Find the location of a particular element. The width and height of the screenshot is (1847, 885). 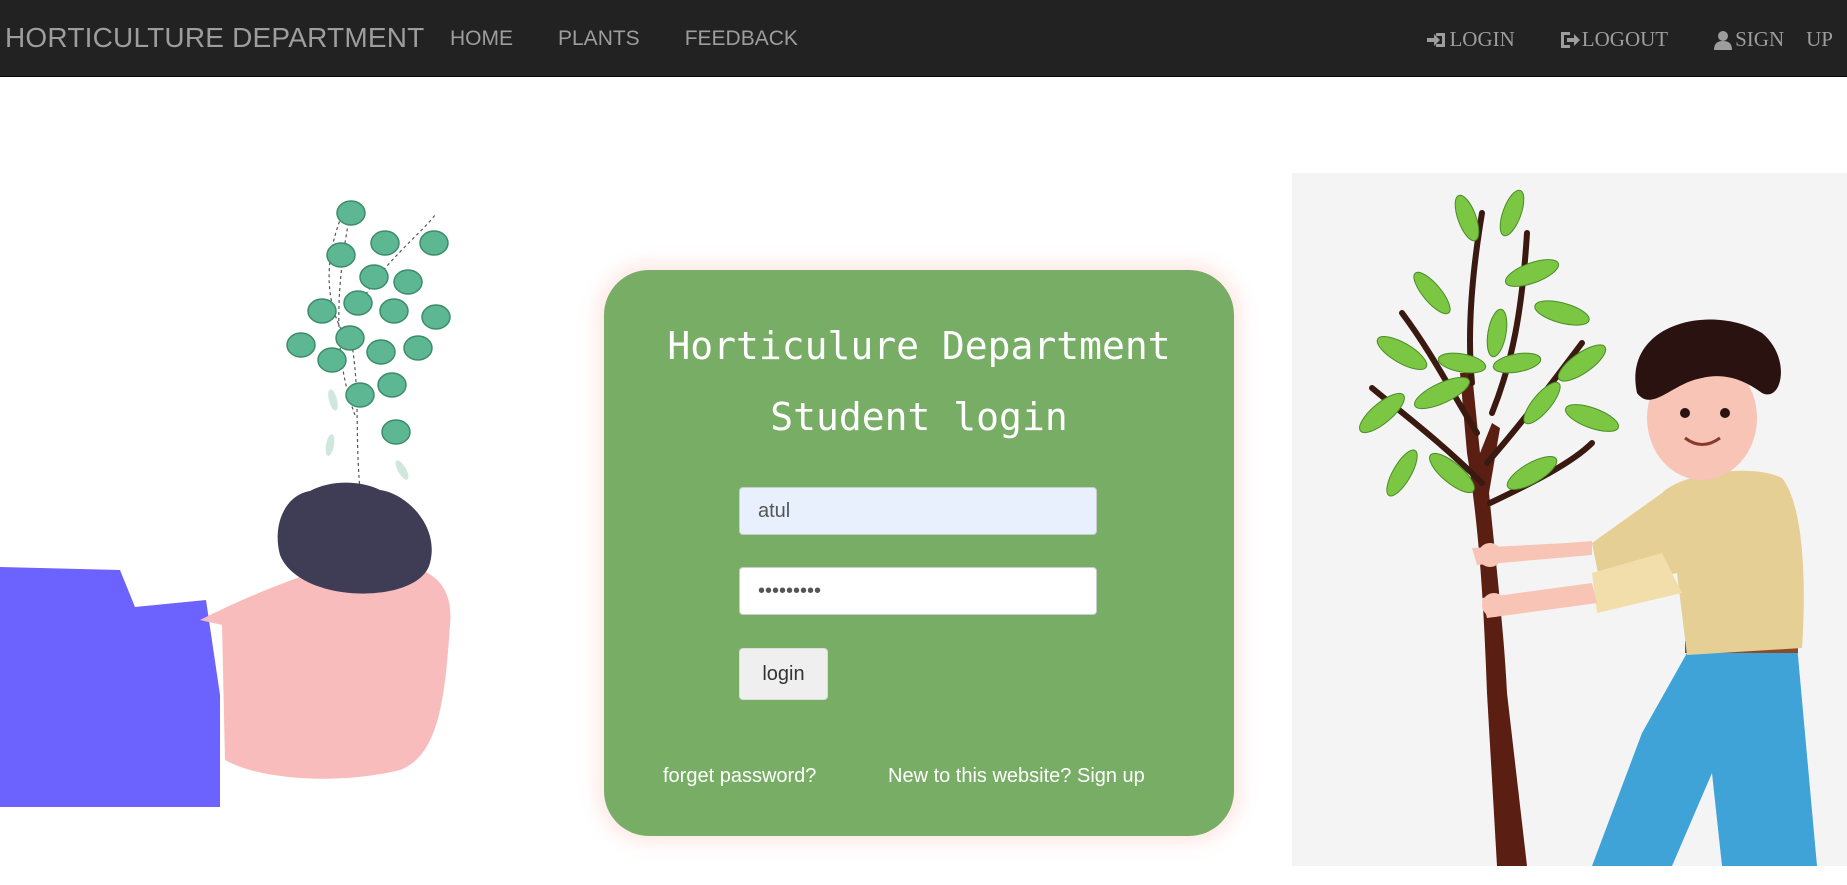

username-input is located at coordinates (918, 511).